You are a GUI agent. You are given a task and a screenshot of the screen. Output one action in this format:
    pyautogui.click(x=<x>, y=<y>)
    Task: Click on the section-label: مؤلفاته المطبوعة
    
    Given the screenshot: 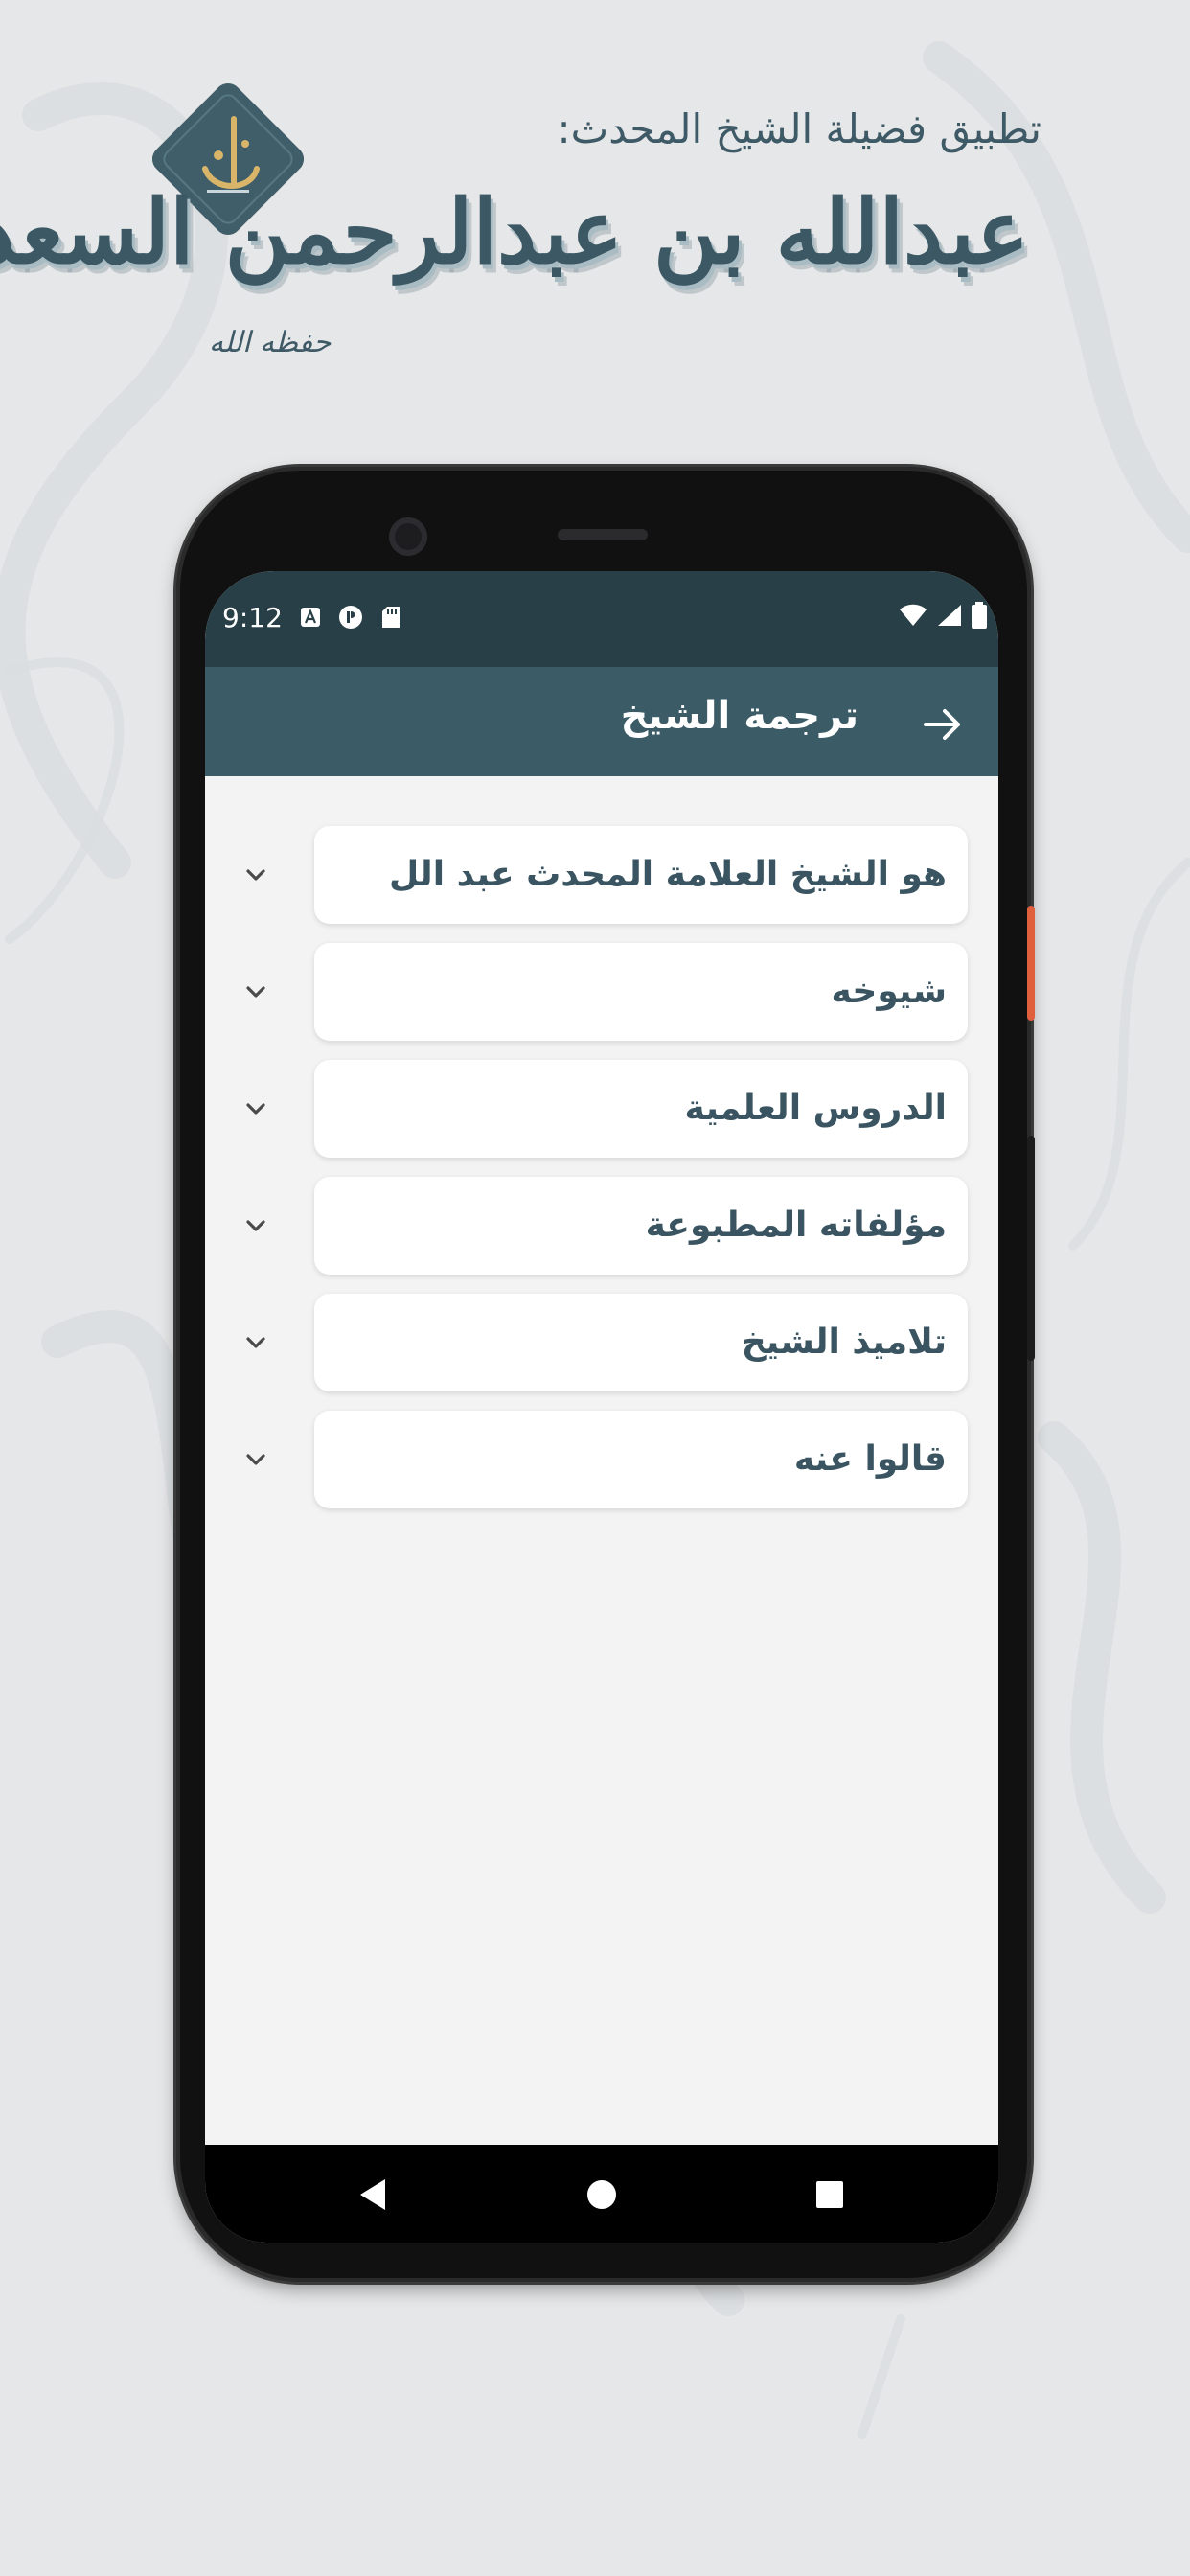 What is the action you would take?
    pyautogui.click(x=796, y=1225)
    